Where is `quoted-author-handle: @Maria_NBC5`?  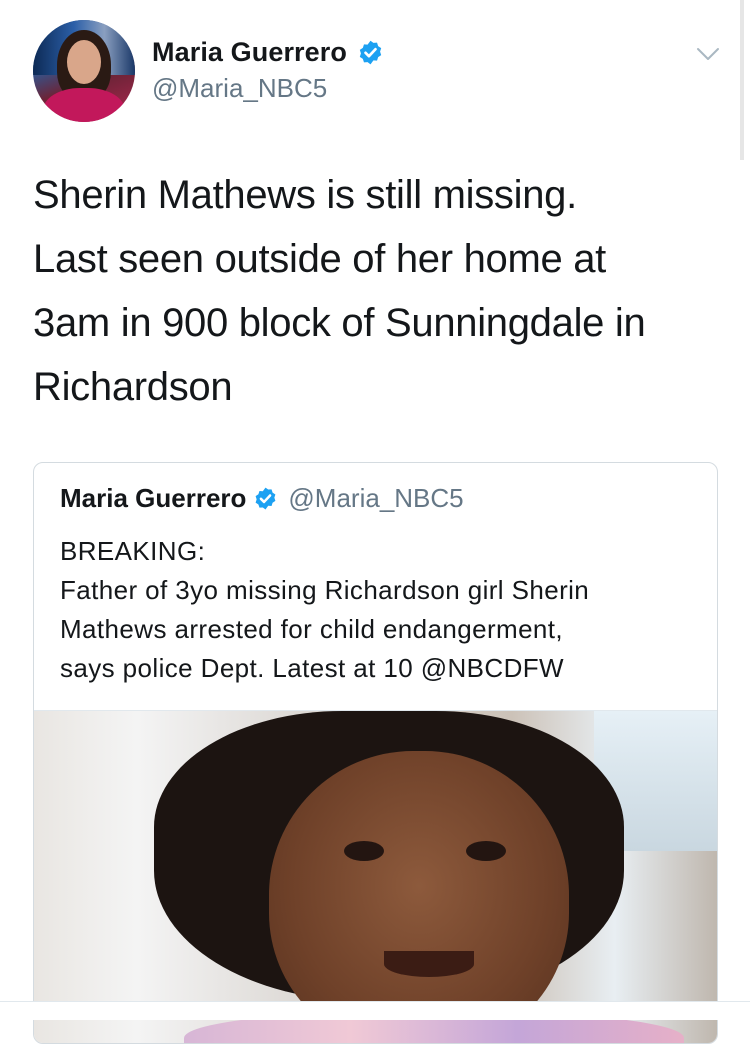
quoted-author-handle: @Maria_NBC5 is located at coordinates (375, 498).